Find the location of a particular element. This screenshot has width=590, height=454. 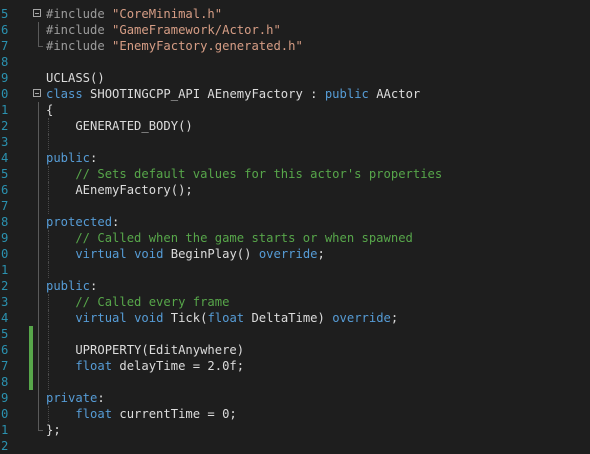

code-token: currentTime = 0; is located at coordinates (178, 414).